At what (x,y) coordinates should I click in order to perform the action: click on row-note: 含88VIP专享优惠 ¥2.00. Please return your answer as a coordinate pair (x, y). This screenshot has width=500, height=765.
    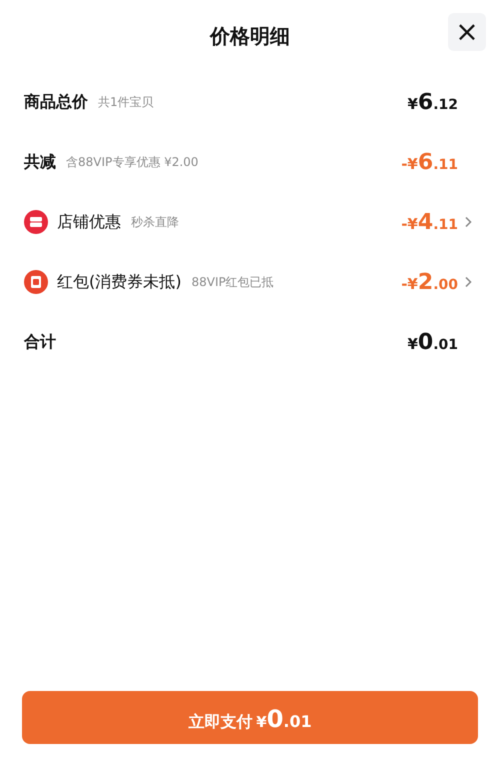
    Looking at the image, I should click on (132, 162).